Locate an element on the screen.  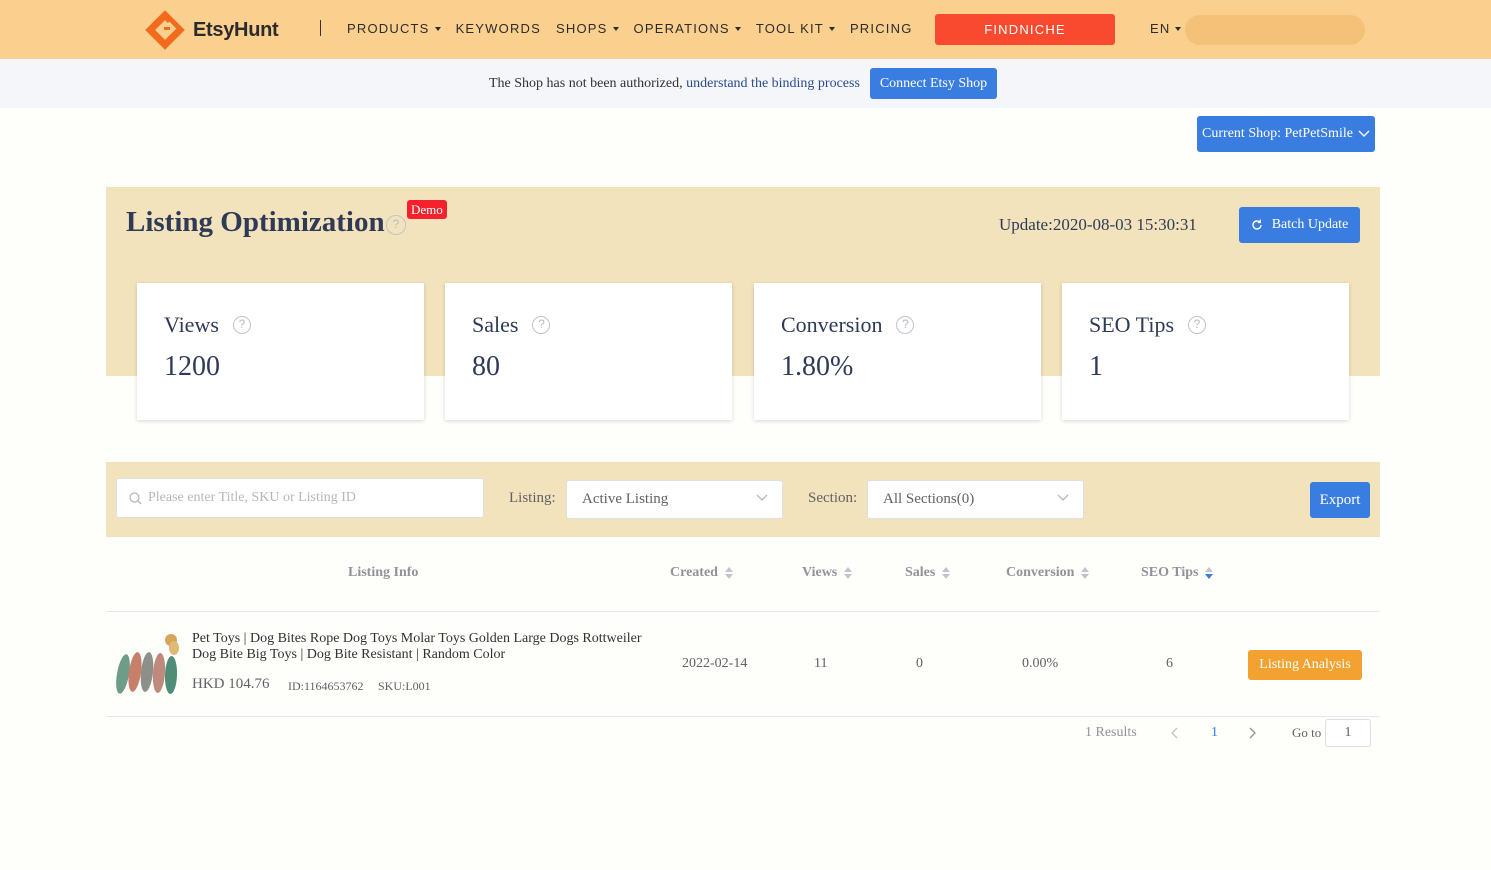
column-header-listing-info: Listing Info is located at coordinates (383, 572).